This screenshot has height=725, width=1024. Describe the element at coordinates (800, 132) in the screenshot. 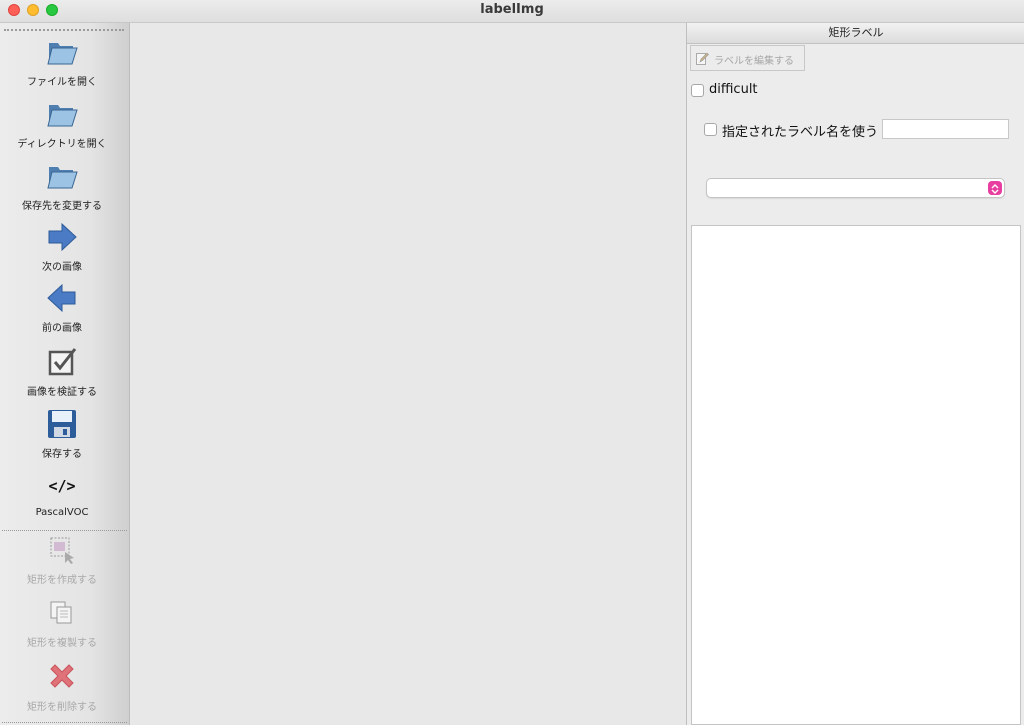

I see `use-default-label-text: 指定されたラベル名を使う` at that location.